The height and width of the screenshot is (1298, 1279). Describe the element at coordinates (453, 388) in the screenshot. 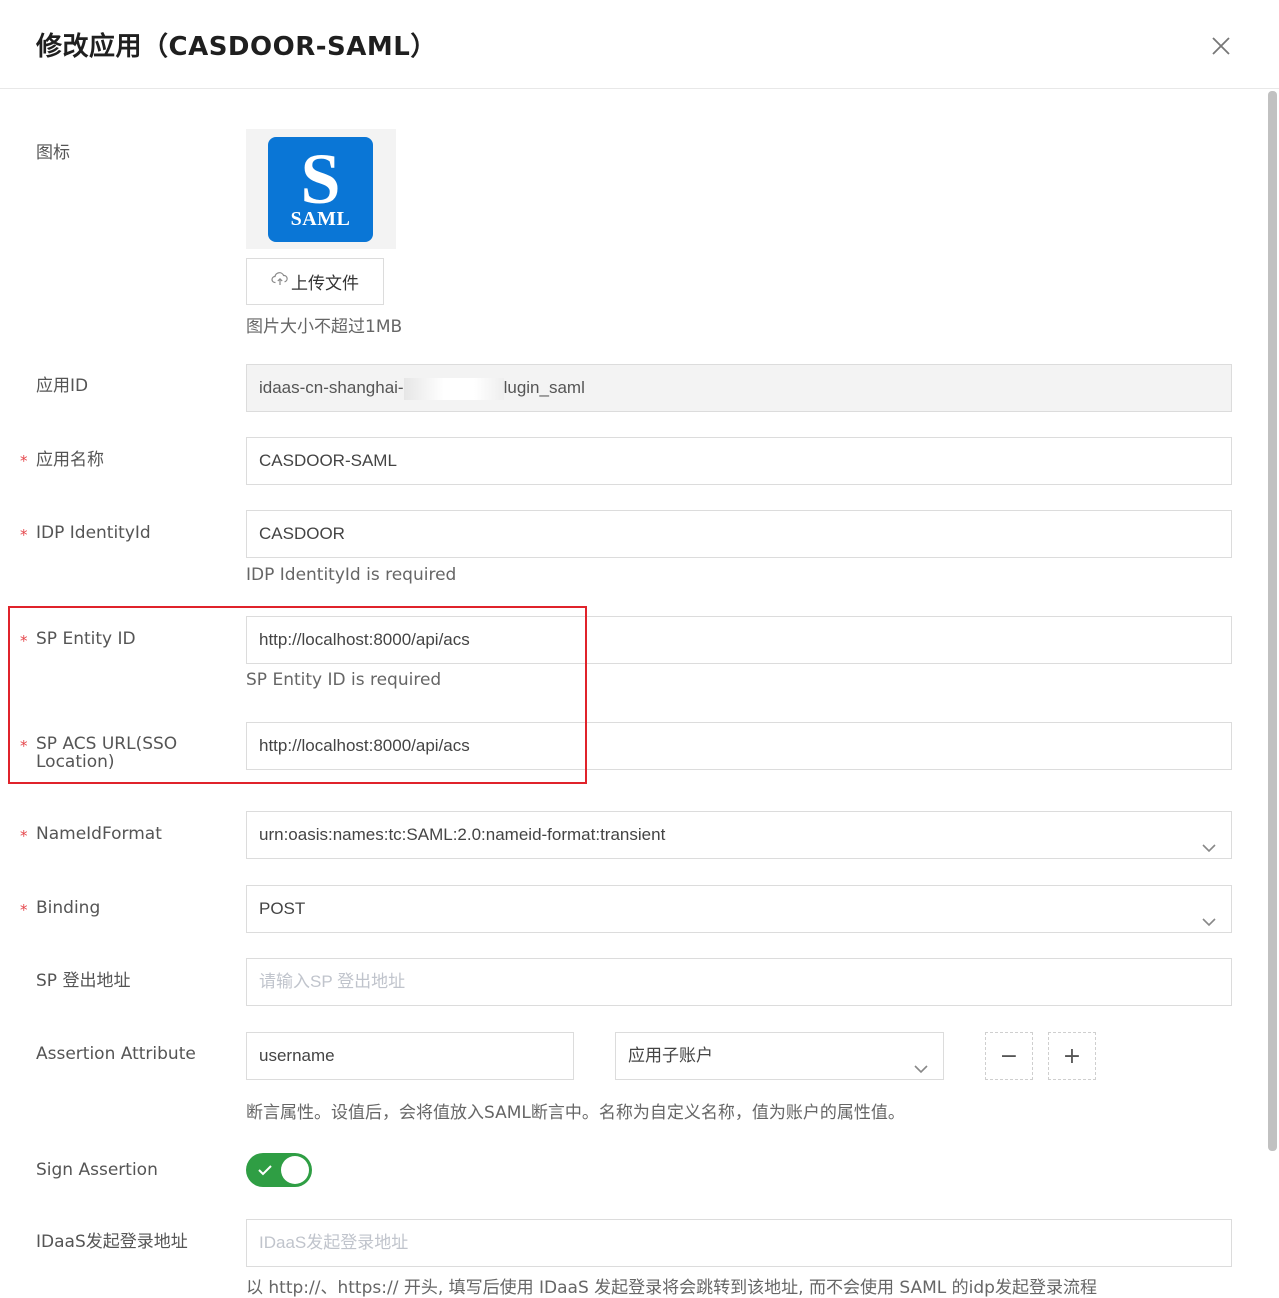

I see `redacted-region` at that location.